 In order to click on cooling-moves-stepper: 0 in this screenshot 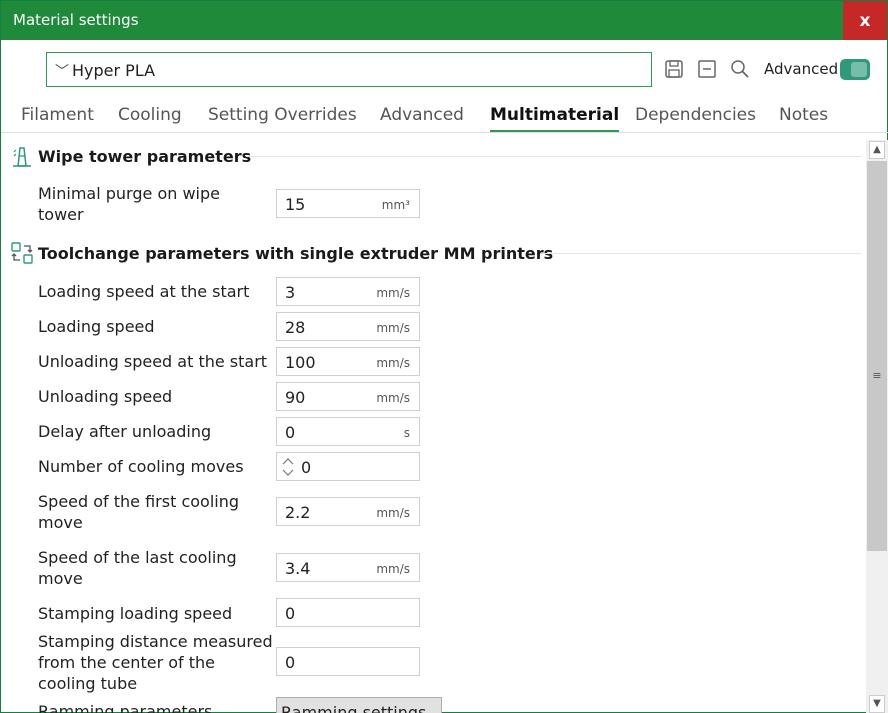, I will do `click(348, 466)`.